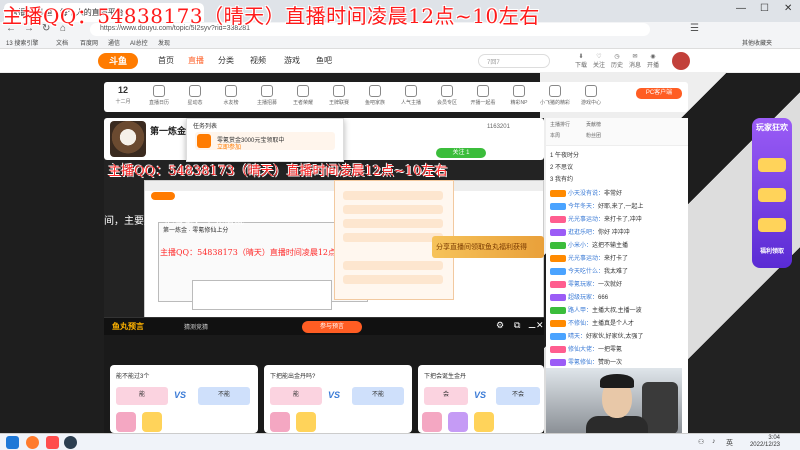 The height and width of the screenshot is (450, 800). Describe the element at coordinates (760, 442) in the screenshot. I see `clock: 3:04 2022/12/23` at that location.